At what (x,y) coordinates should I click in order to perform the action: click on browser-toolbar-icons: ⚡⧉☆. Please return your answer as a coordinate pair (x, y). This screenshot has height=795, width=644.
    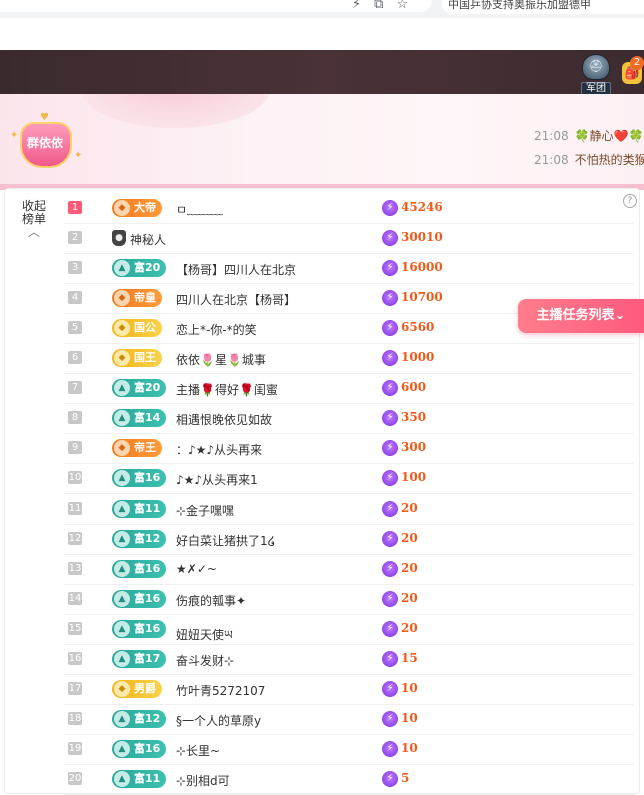
    Looking at the image, I should click on (386, 6).